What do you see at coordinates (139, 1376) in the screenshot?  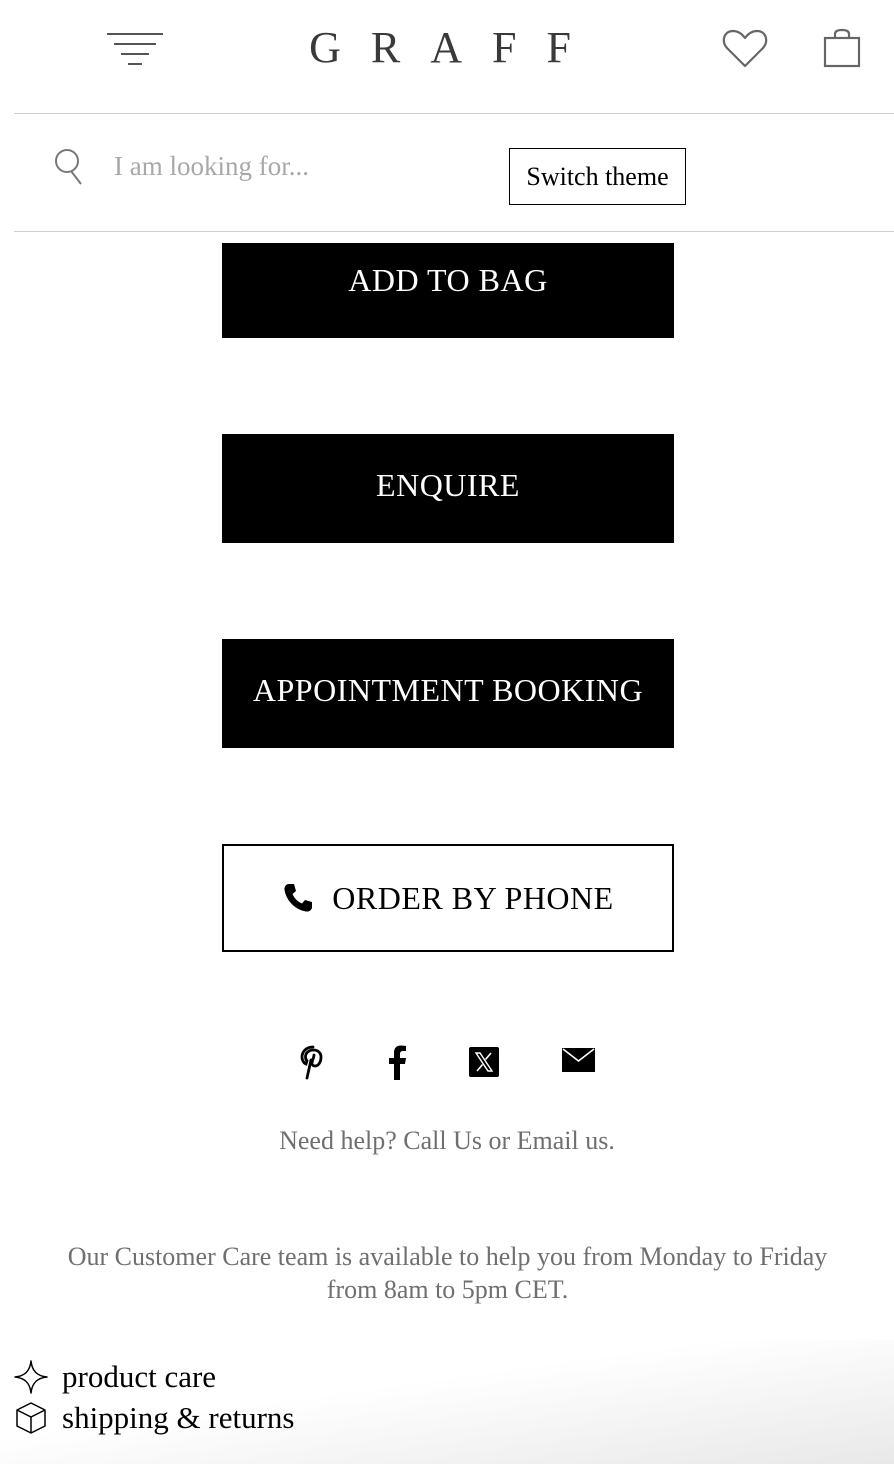 I see `product-care-label: product care` at bounding box center [139, 1376].